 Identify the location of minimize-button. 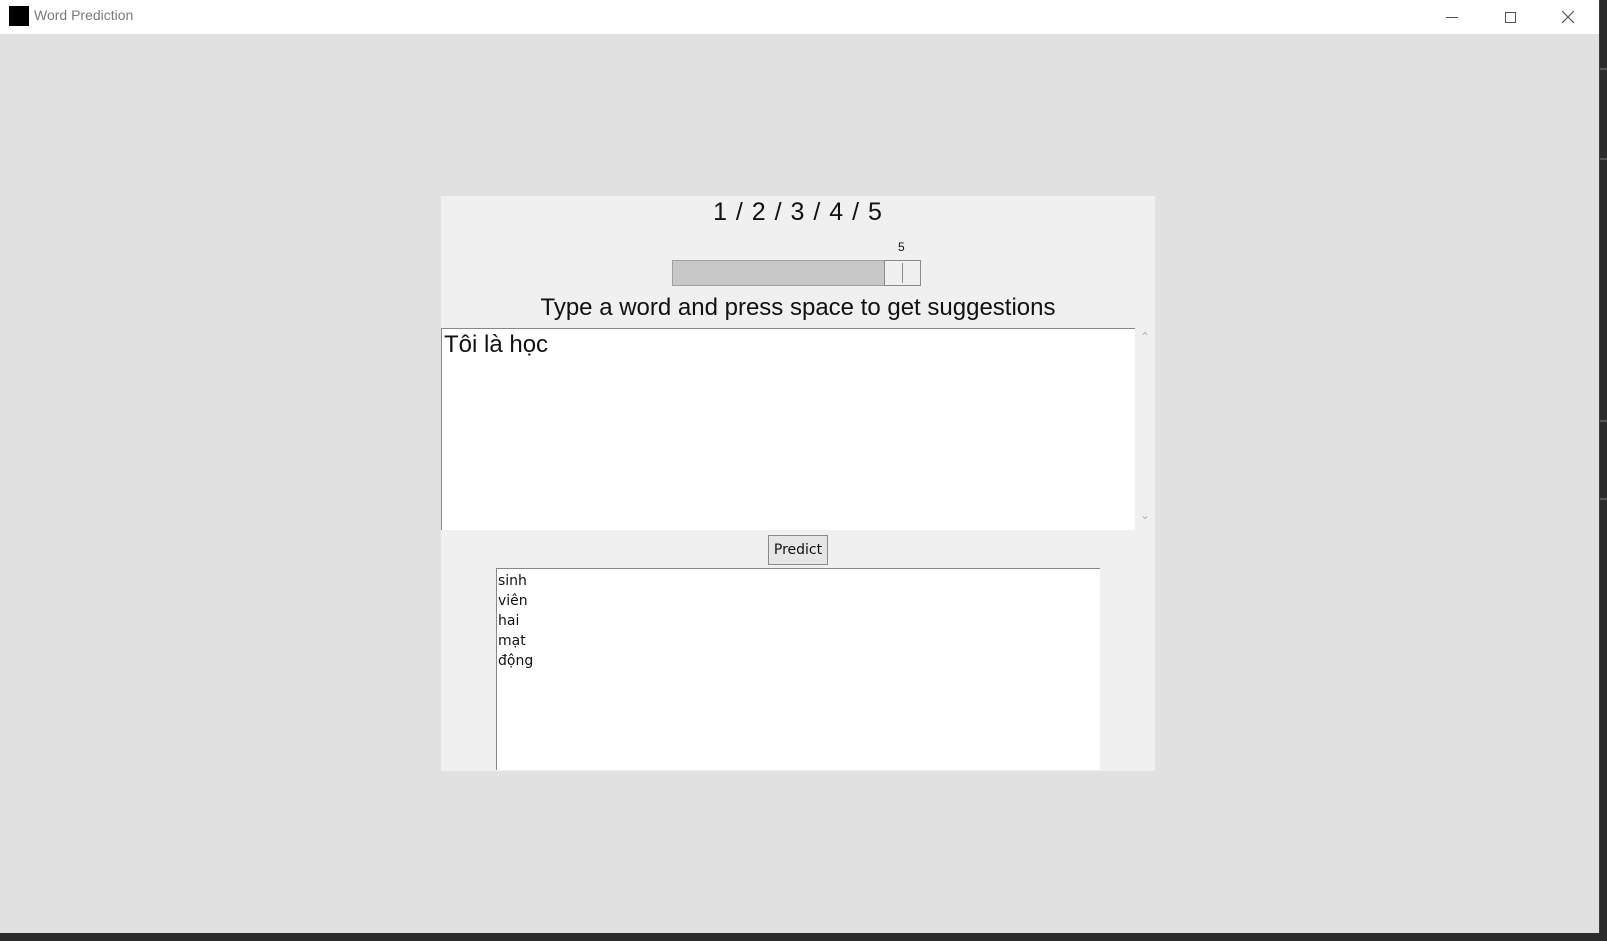
(1452, 17).